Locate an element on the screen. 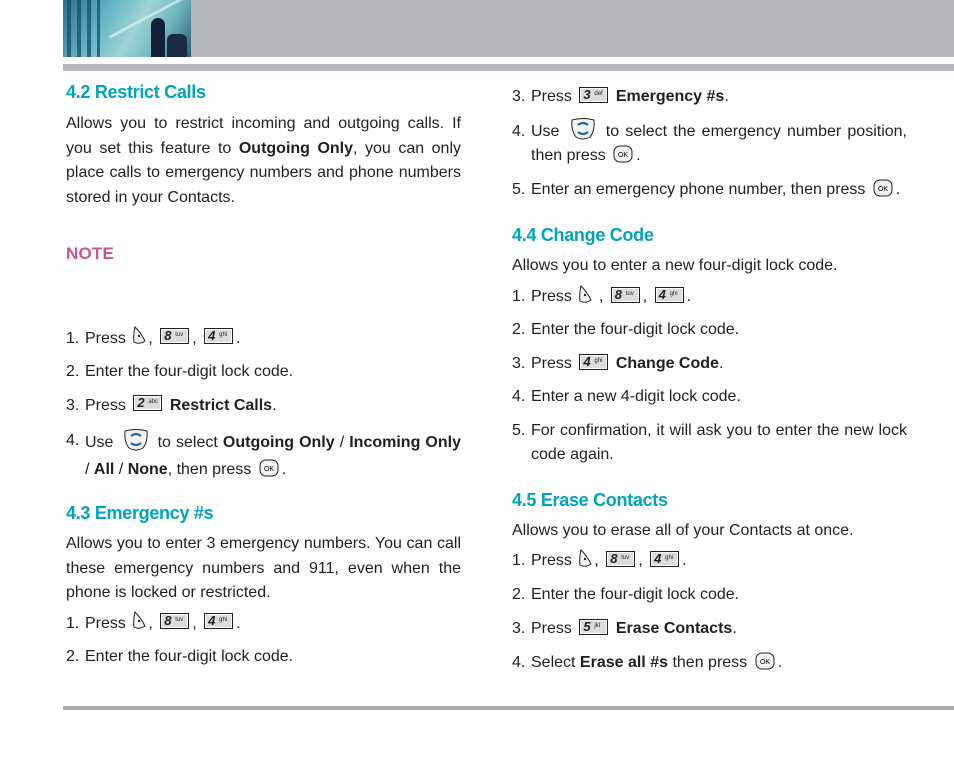 The height and width of the screenshot is (764, 954). step-3: 3. Press 4 ghi Change Code. is located at coordinates (618, 362).